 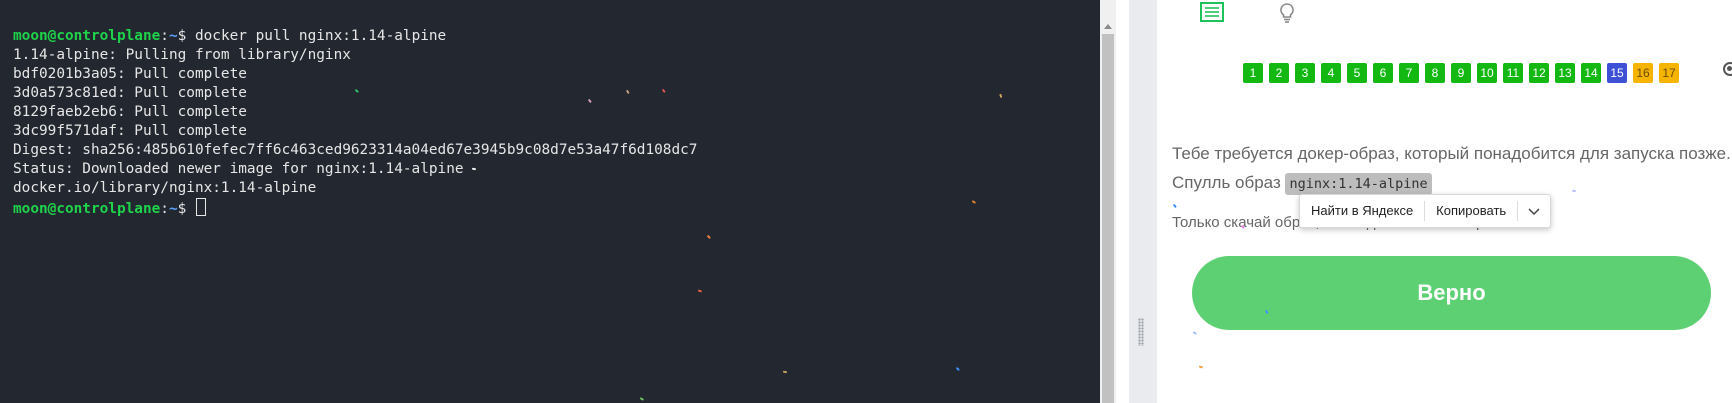 What do you see at coordinates (320, 36) in the screenshot?
I see `terminal-command: docker pull nginx:1.14-alpine` at bounding box center [320, 36].